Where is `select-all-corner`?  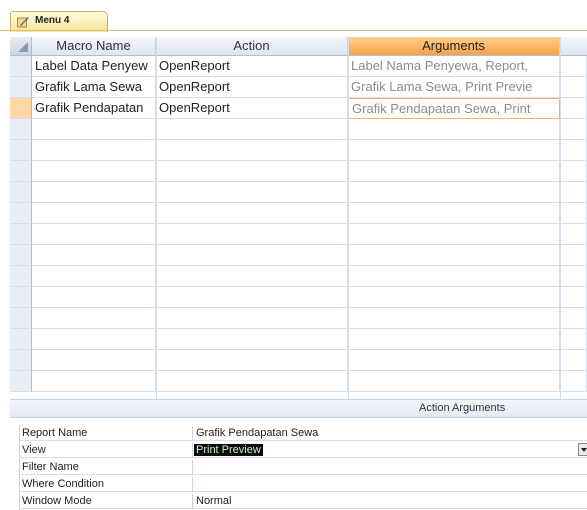
select-all-corner is located at coordinates (21, 46).